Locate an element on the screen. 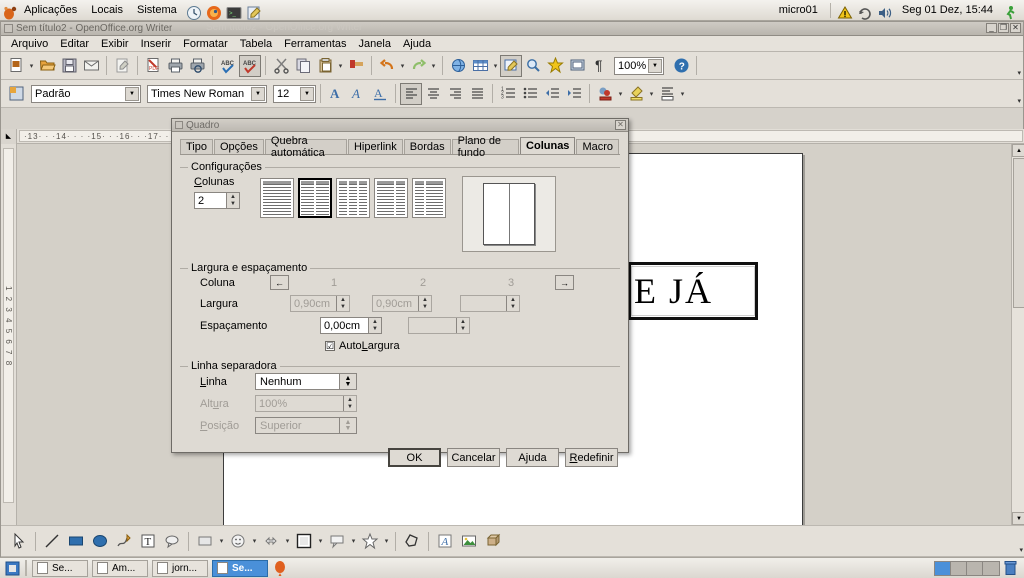 Image resolution: width=1024 pixels, height=578 pixels. polygon-icon is located at coordinates (412, 541).